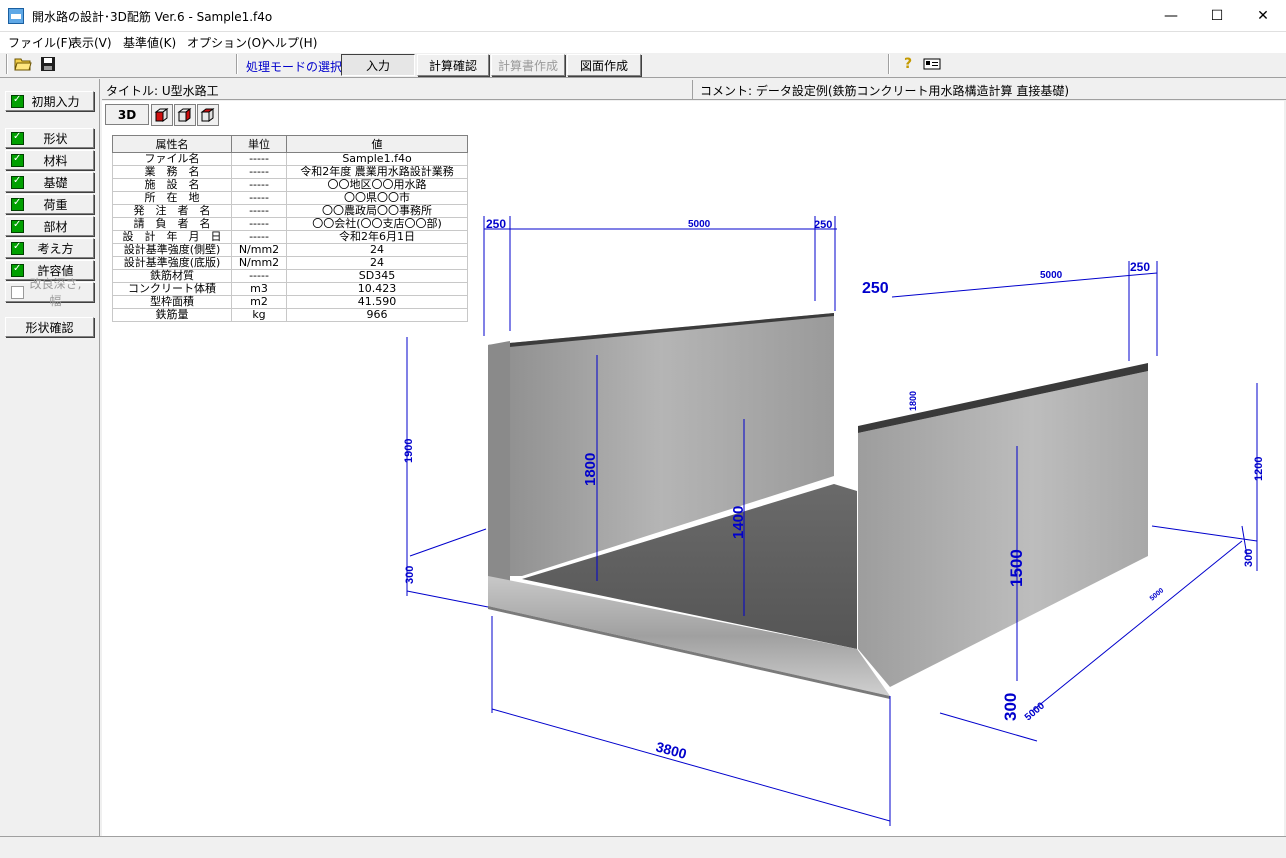 The width and height of the screenshot is (1286, 858). Describe the element at coordinates (49, 160) in the screenshot. I see `sidebar-item-material: 材料` at that location.